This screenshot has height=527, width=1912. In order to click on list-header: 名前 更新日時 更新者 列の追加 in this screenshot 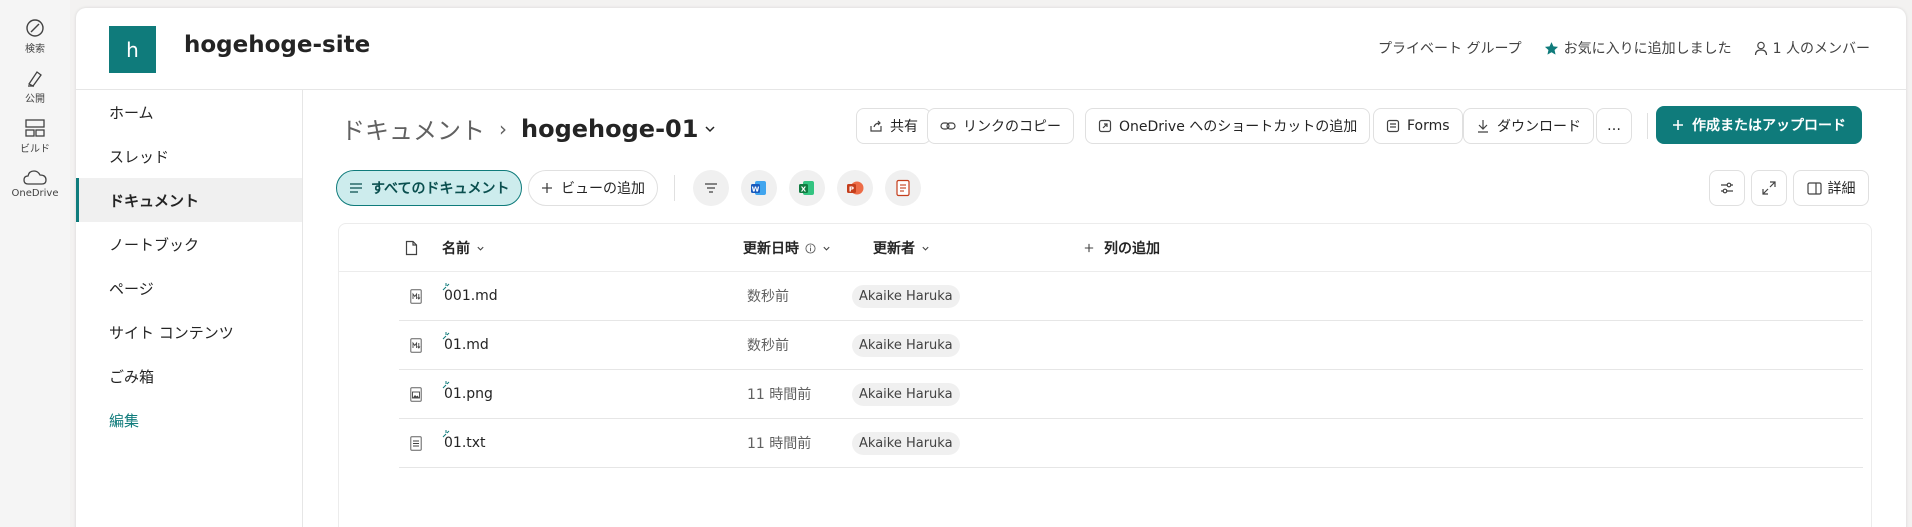, I will do `click(1105, 248)`.